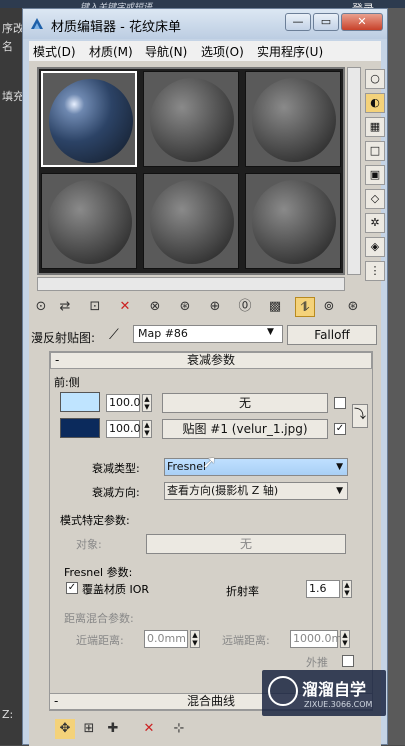  What do you see at coordinates (360, 416) in the screenshot?
I see `swap-colors-icon: ⤵` at bounding box center [360, 416].